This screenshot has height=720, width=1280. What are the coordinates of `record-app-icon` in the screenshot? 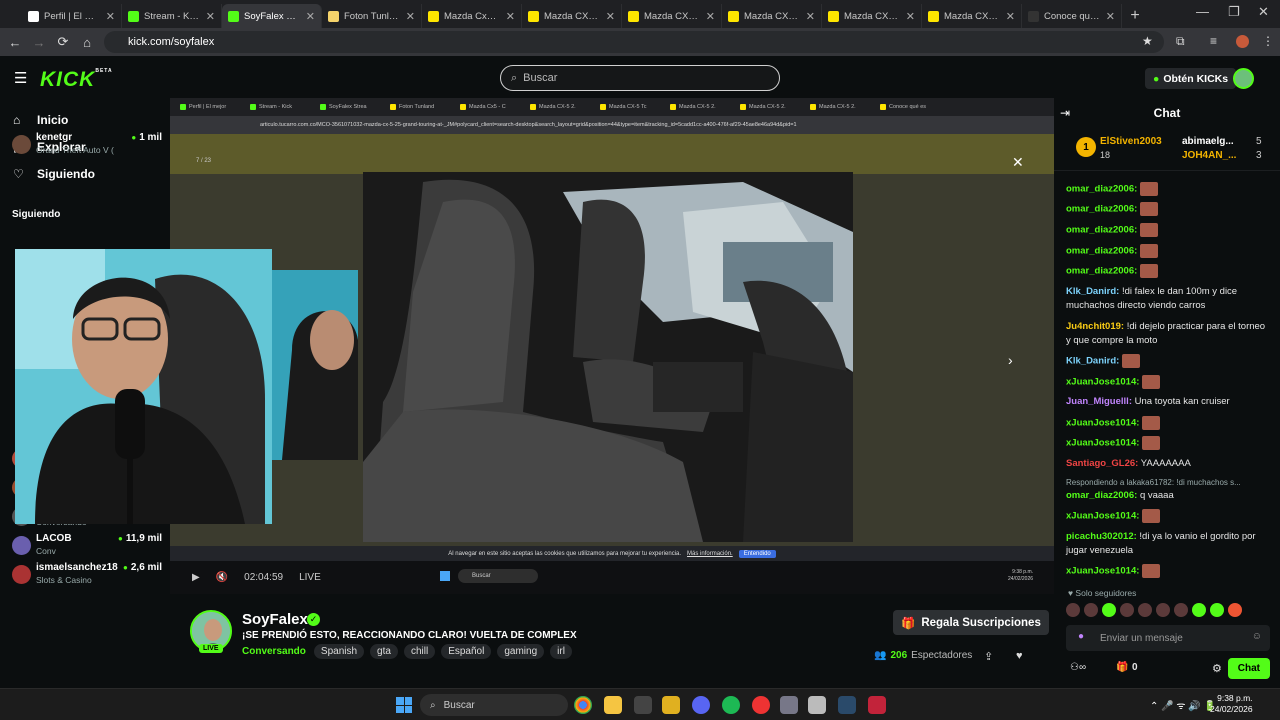 It's located at (761, 705).